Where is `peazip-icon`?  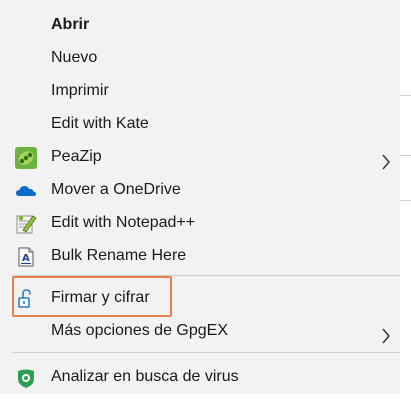 peazip-icon is located at coordinates (26, 158).